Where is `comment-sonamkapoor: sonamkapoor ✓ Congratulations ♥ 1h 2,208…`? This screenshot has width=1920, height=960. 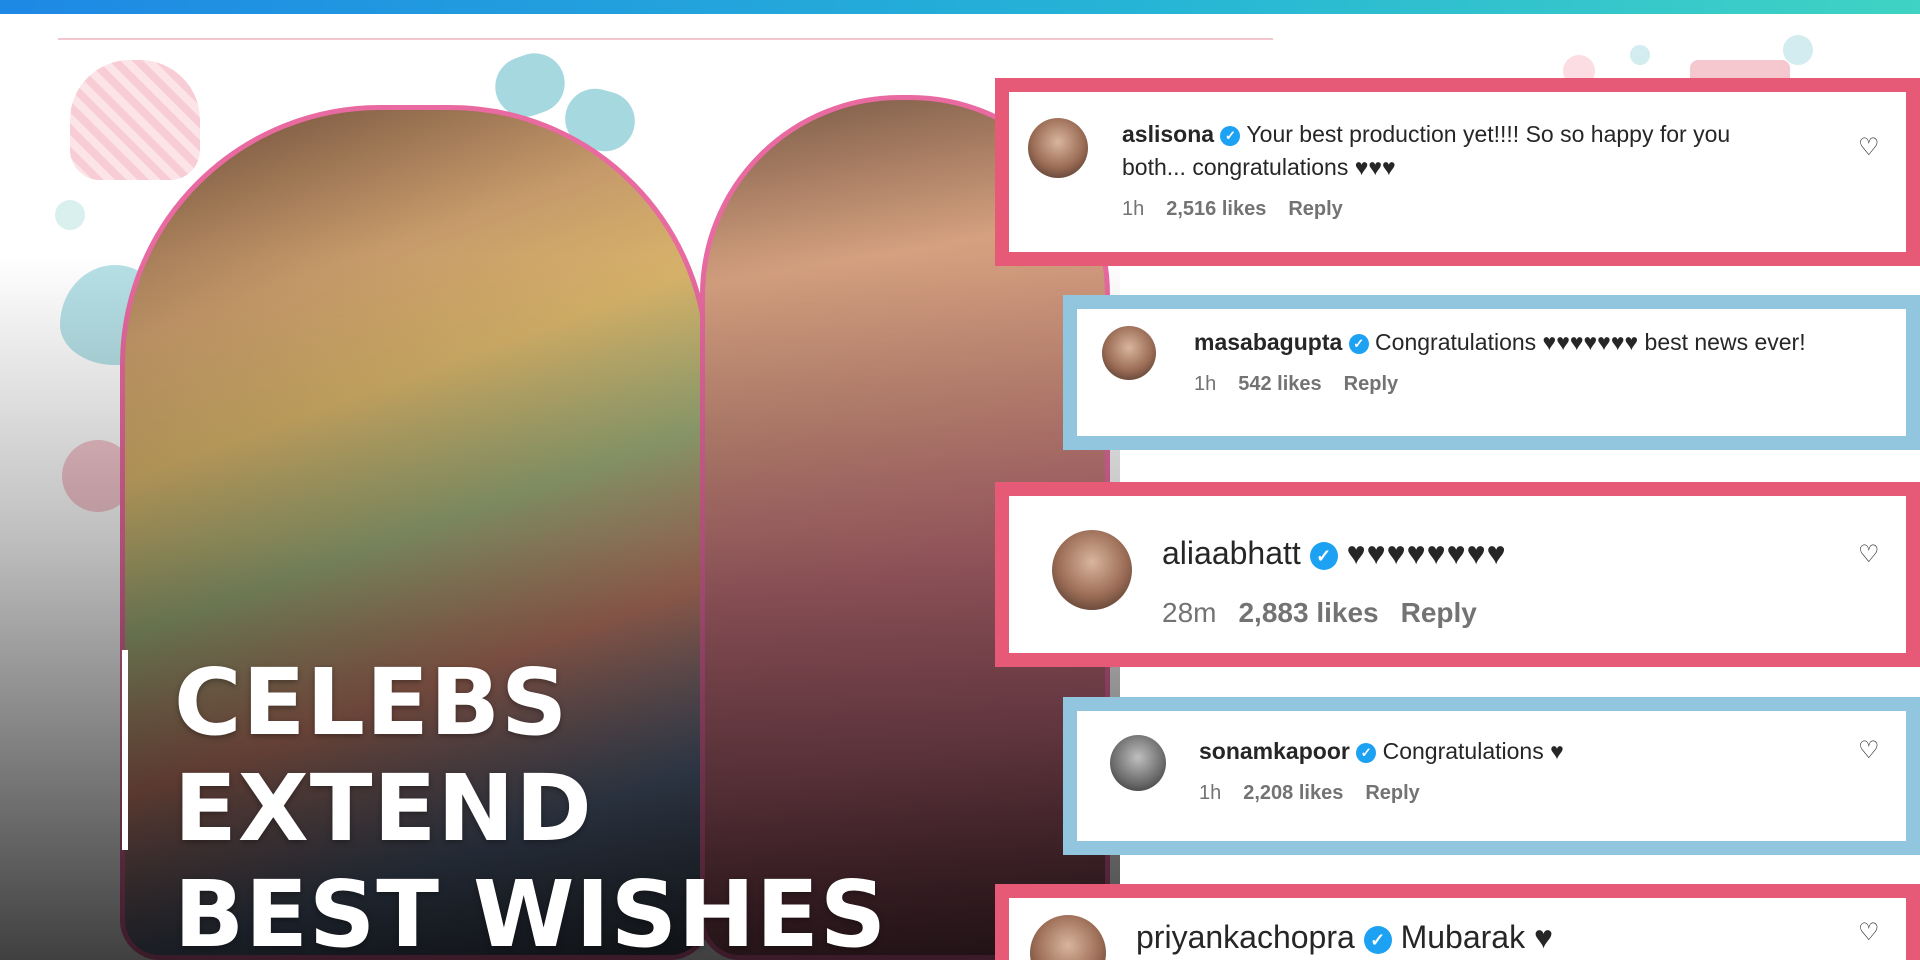 comment-sonamkapoor: sonamkapoor ✓ Congratulations ♥ 1h 2,208… is located at coordinates (1470, 772).